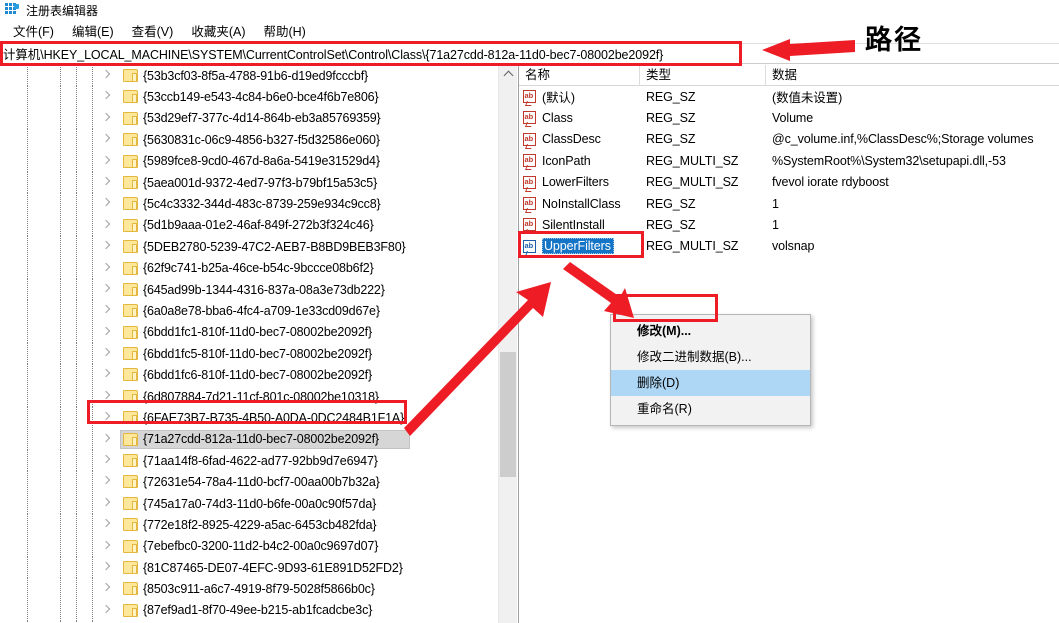 This screenshot has height=623, width=1059. I want to click on tree-item: {62f9c741-b25a-46ce-b54c-9bccce08b6f2}, so click(249, 268).